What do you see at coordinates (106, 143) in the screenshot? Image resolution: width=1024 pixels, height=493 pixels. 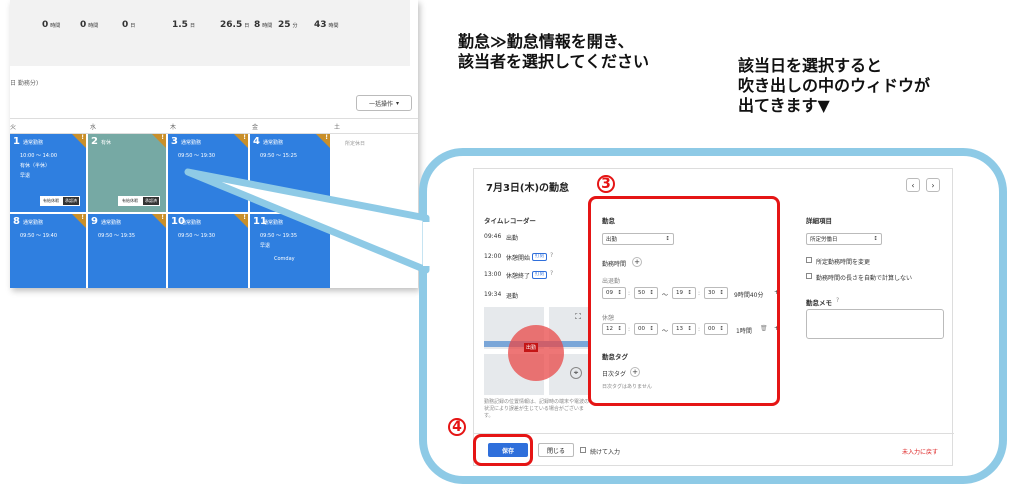 I see `work-type: 有休` at bounding box center [106, 143].